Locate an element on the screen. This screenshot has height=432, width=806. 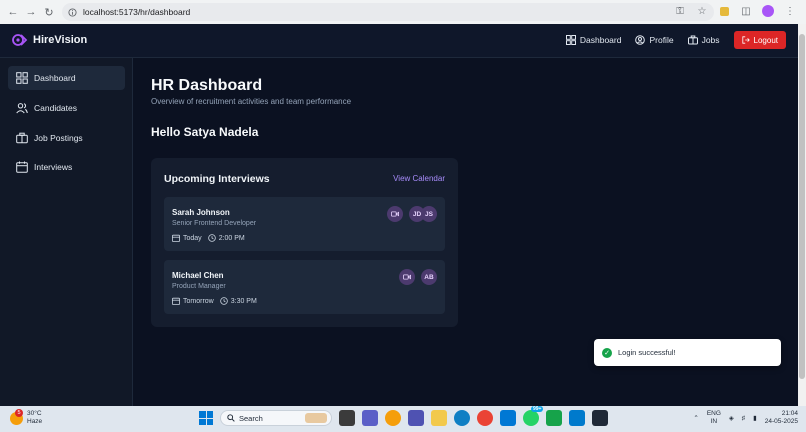
copilot-icon is located at coordinates (393, 418).